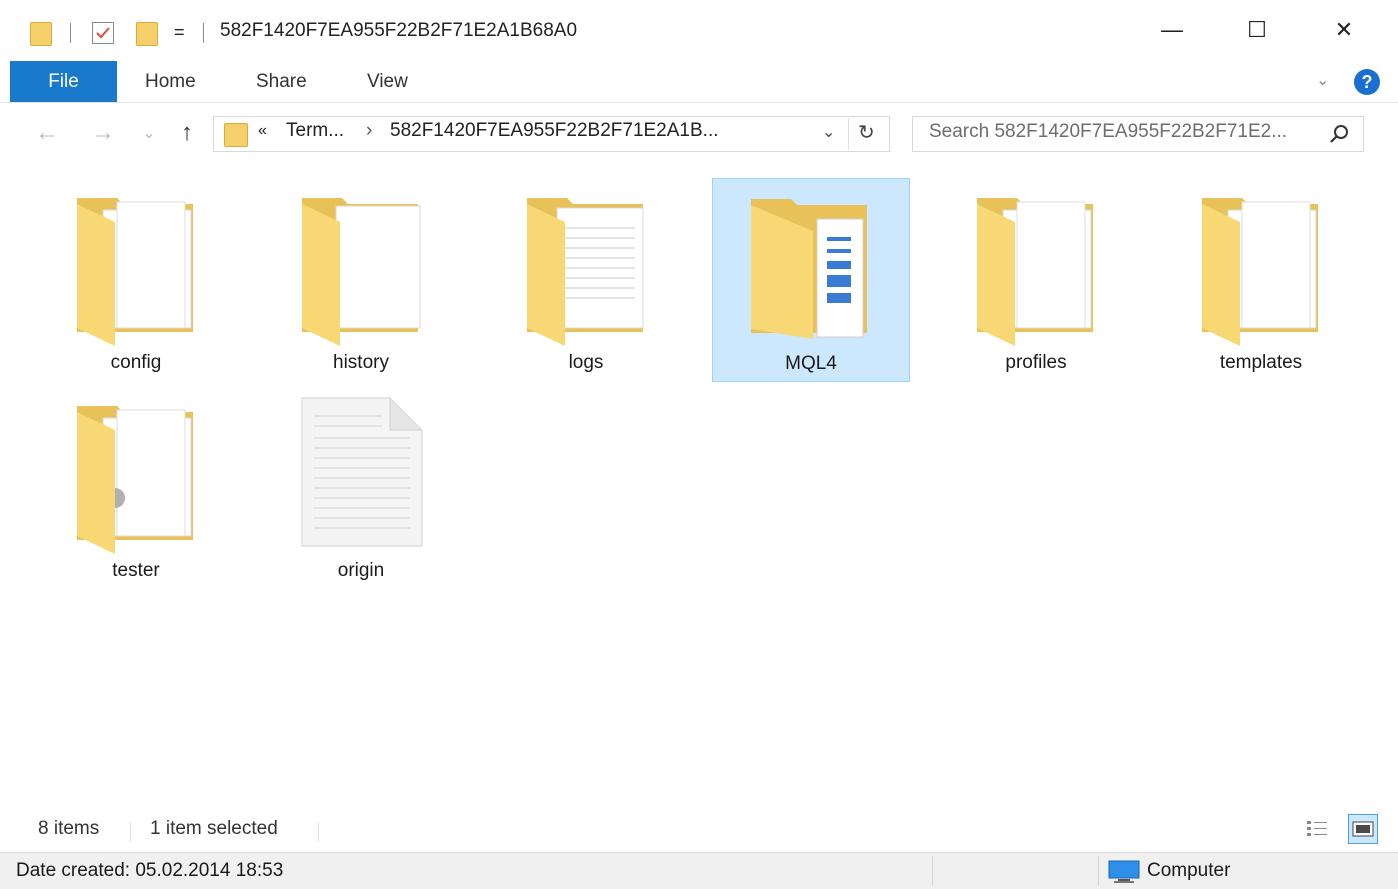 The height and width of the screenshot is (889, 1398). Describe the element at coordinates (1339, 135) in the screenshot. I see `search-icon` at that location.